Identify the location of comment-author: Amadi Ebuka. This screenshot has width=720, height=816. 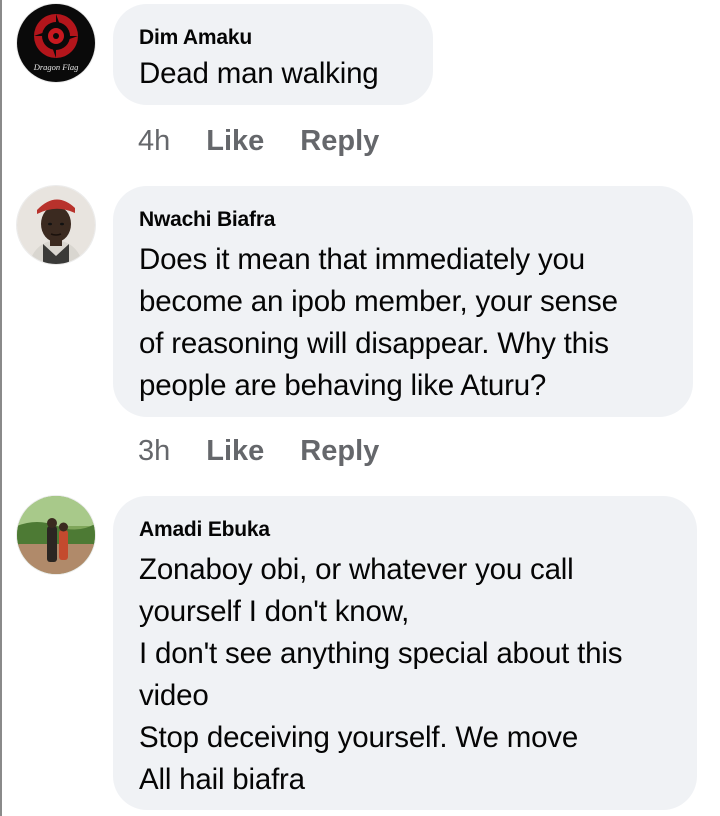
(405, 530).